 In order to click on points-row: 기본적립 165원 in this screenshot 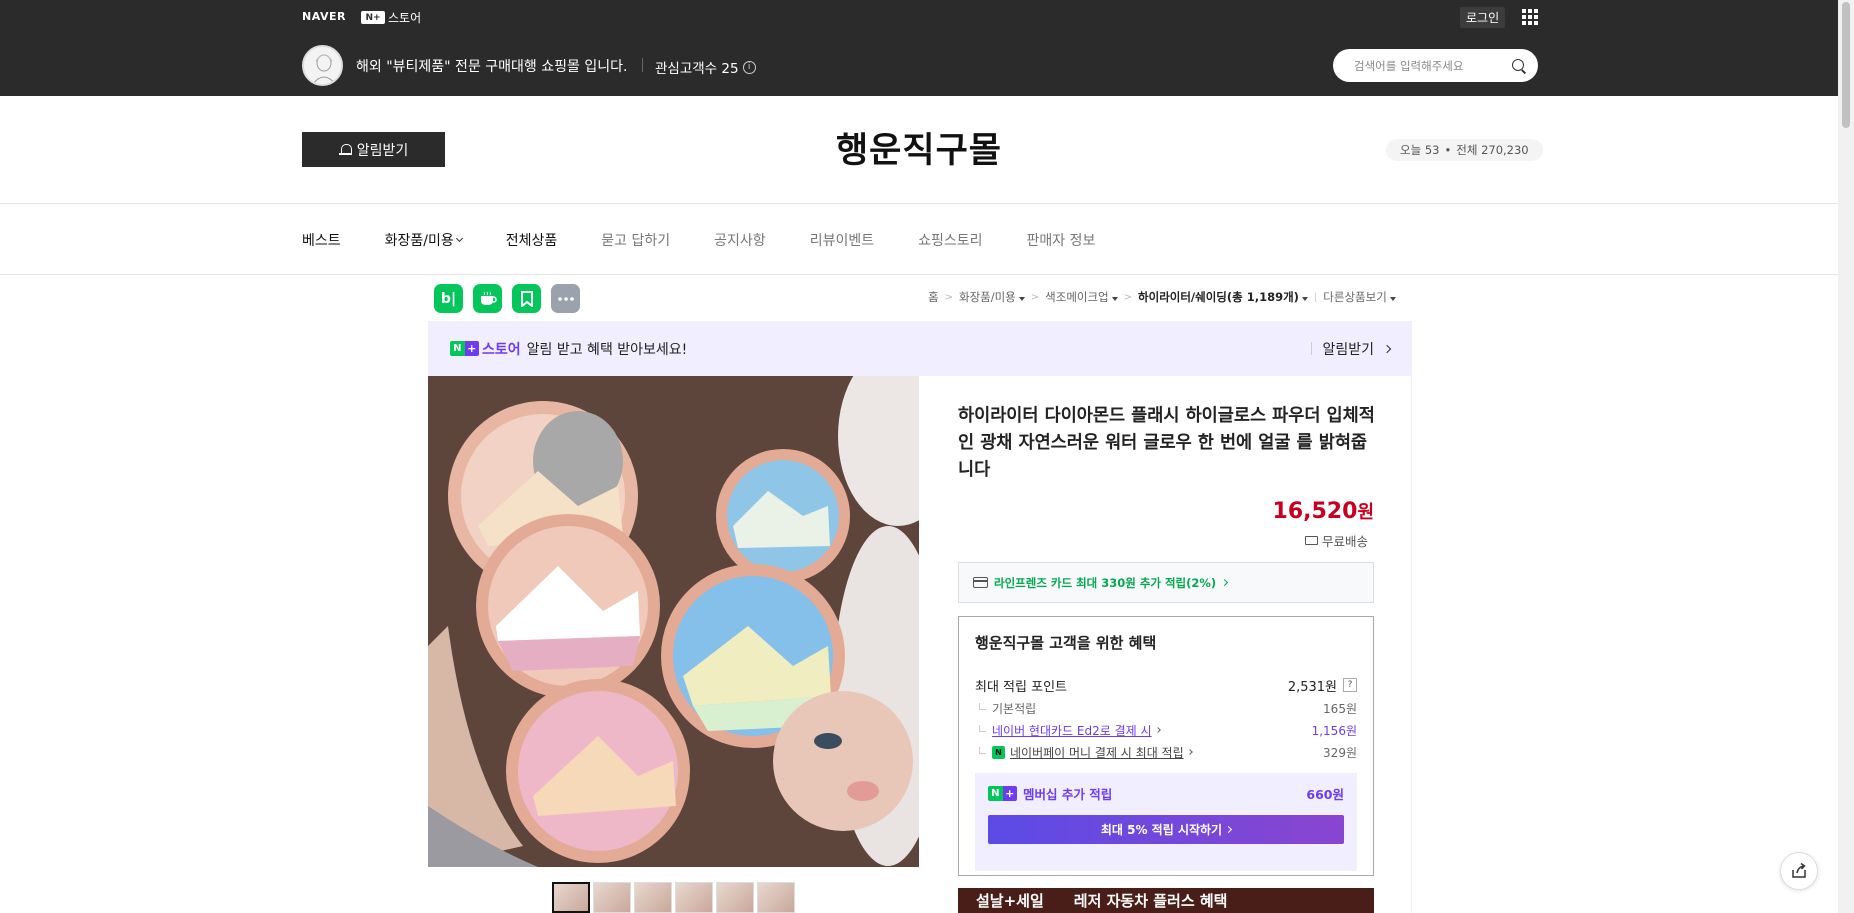, I will do `click(1166, 708)`.